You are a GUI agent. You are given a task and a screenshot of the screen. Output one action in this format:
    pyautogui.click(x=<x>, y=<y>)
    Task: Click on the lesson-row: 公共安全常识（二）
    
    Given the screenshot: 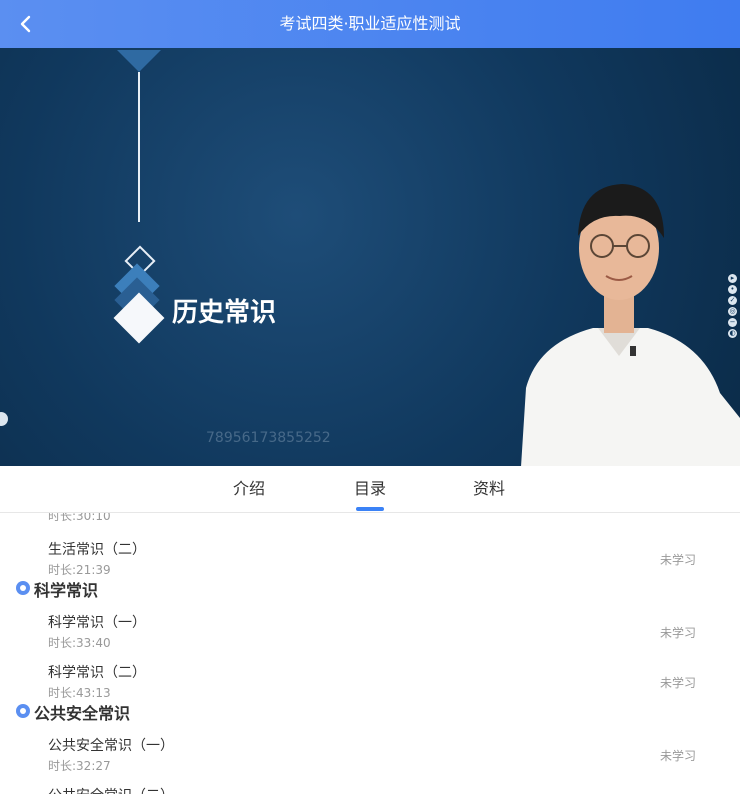 What is the action you would take?
    pyautogui.click(x=370, y=785)
    